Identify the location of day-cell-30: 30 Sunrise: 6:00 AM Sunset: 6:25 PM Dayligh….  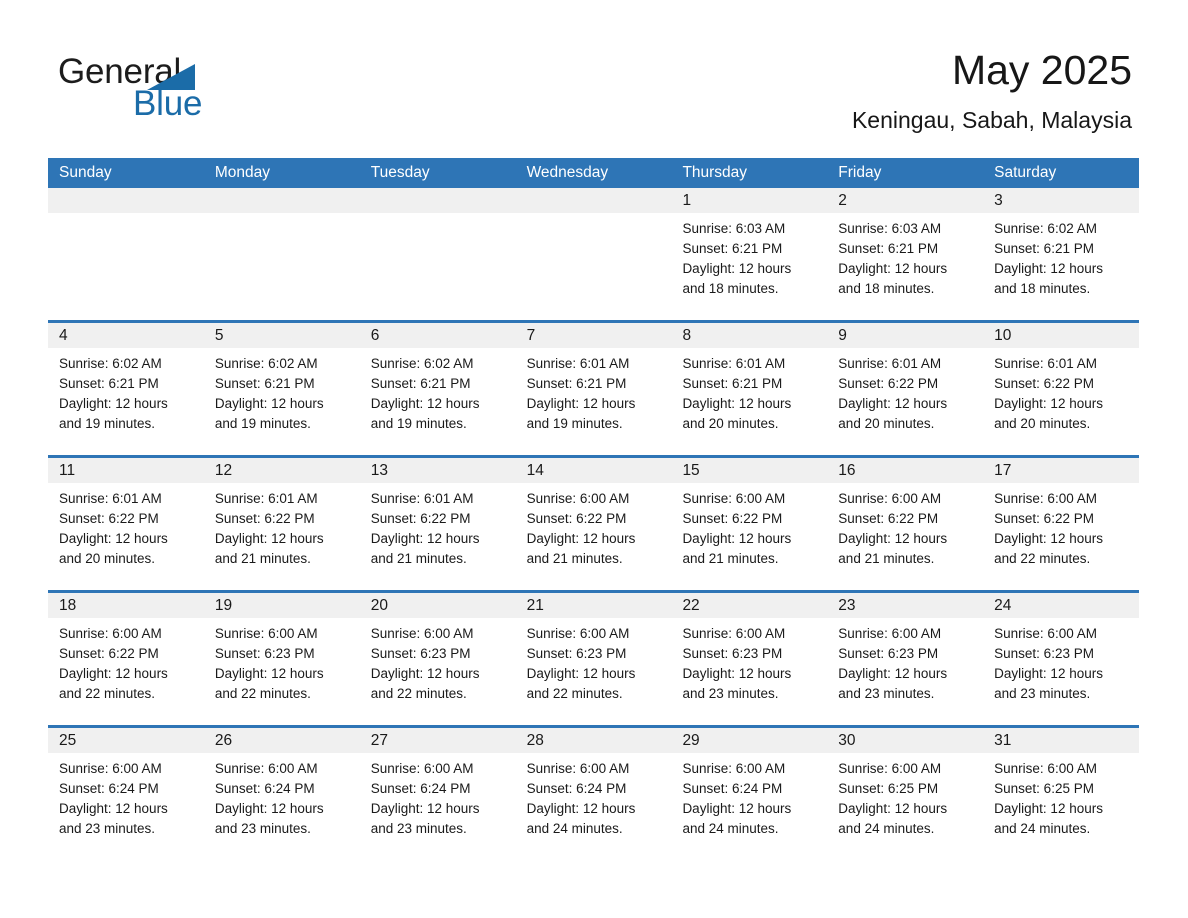
(905, 794).